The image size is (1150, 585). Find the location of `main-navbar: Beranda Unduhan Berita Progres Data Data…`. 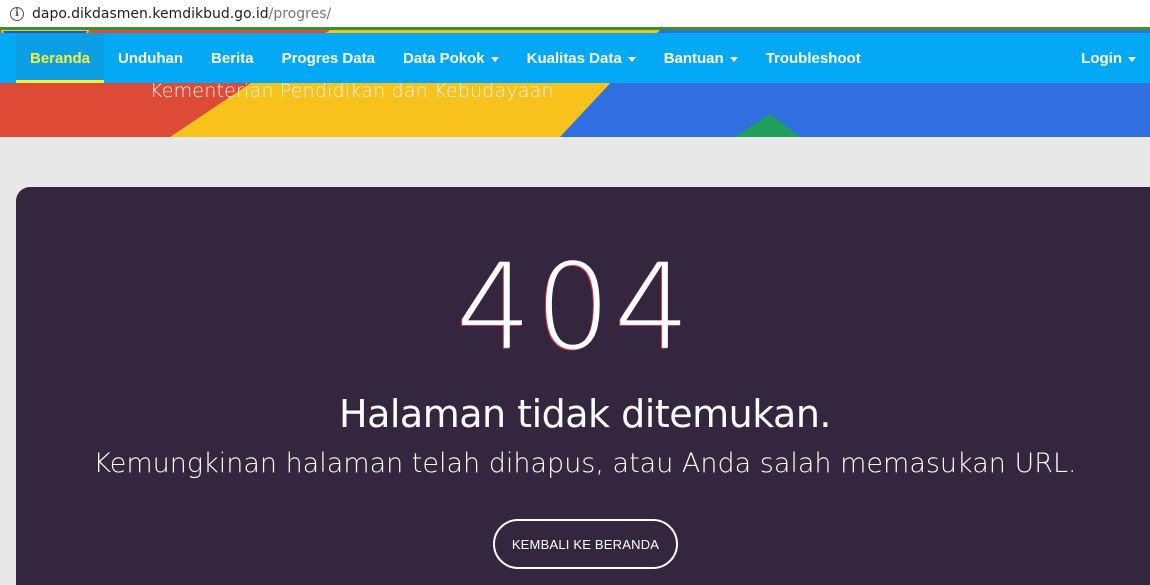

main-navbar: Beranda Unduhan Berita Progres Data Data… is located at coordinates (575, 58).